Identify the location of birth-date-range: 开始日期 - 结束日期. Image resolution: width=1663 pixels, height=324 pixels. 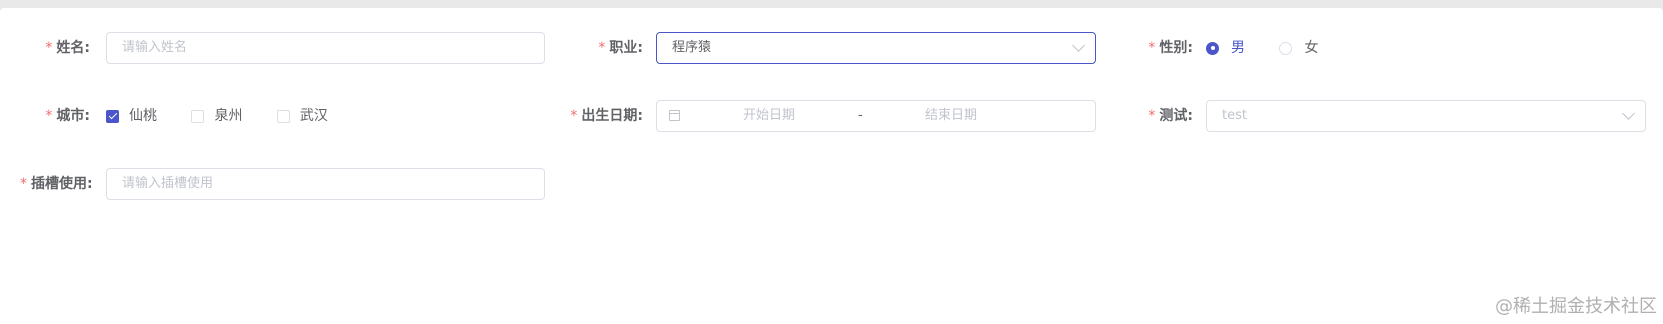
(876, 116).